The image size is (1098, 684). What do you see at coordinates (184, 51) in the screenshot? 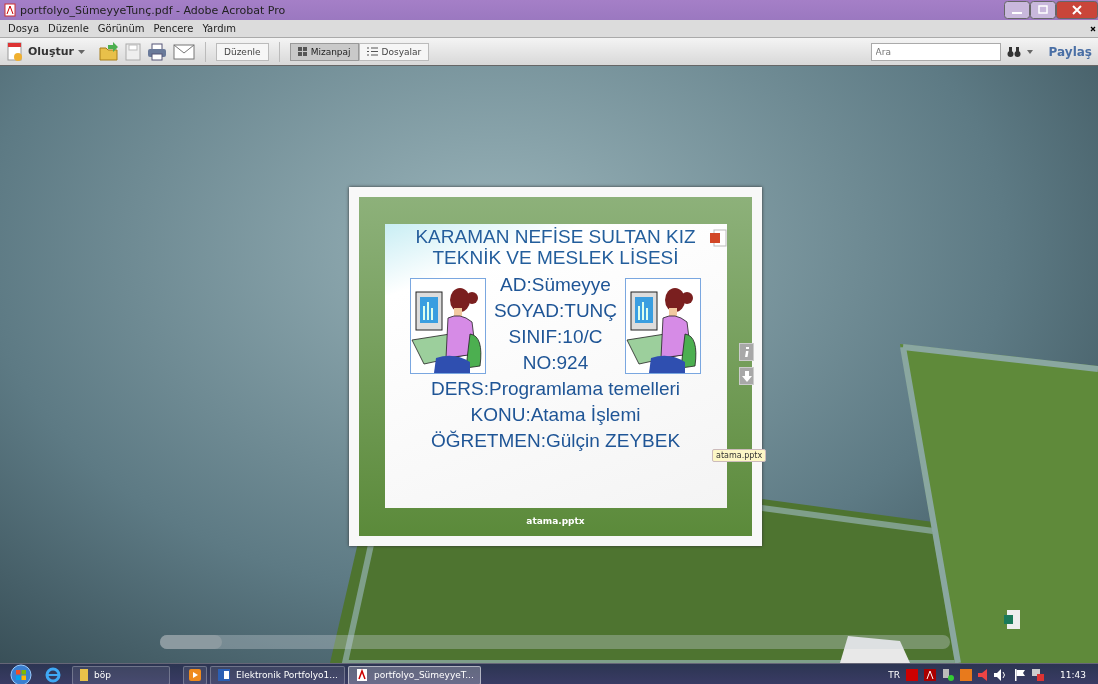
I see `email-icon` at bounding box center [184, 51].